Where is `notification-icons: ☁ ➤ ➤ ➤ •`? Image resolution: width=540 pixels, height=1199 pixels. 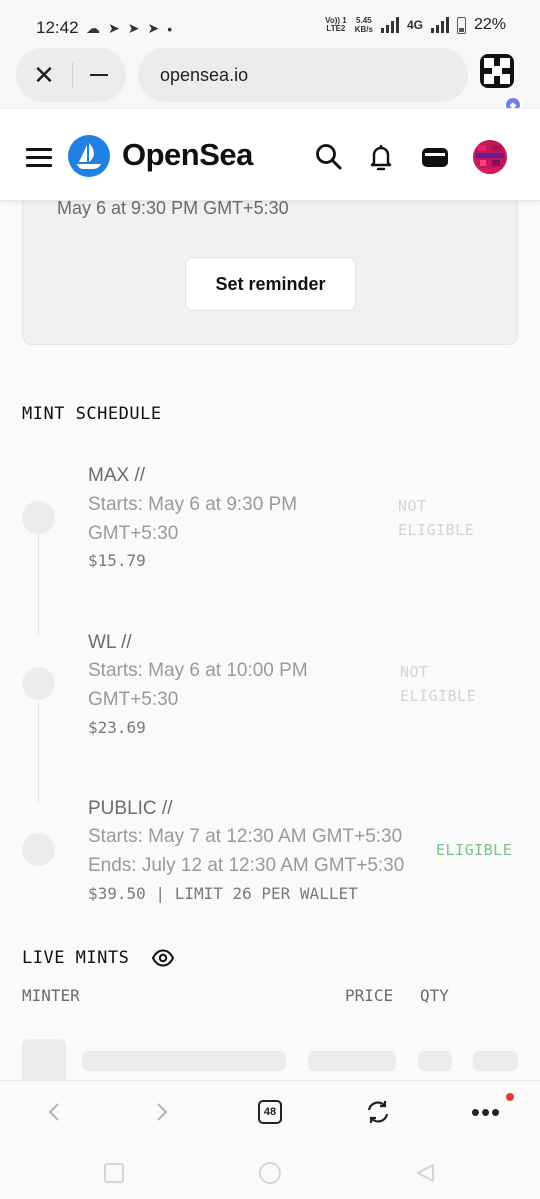 notification-icons: ☁ ➤ ➤ ➤ • is located at coordinates (129, 28).